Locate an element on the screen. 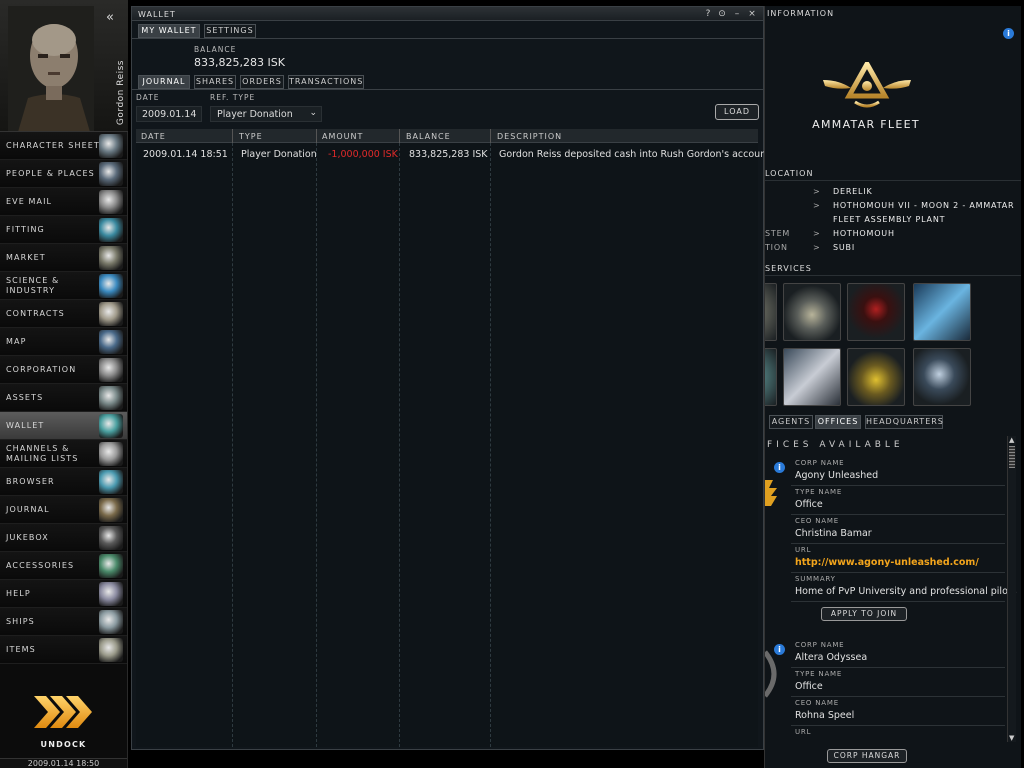 This screenshot has height=768, width=1024. tab-my-wallet: MY WALLET is located at coordinates (169, 31).